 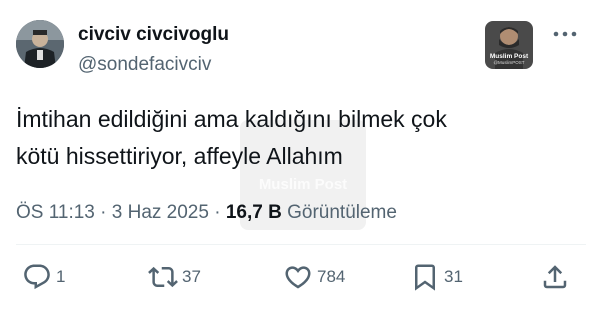 What do you see at coordinates (191, 276) in the screenshot?
I see `repost-count: 37` at bounding box center [191, 276].